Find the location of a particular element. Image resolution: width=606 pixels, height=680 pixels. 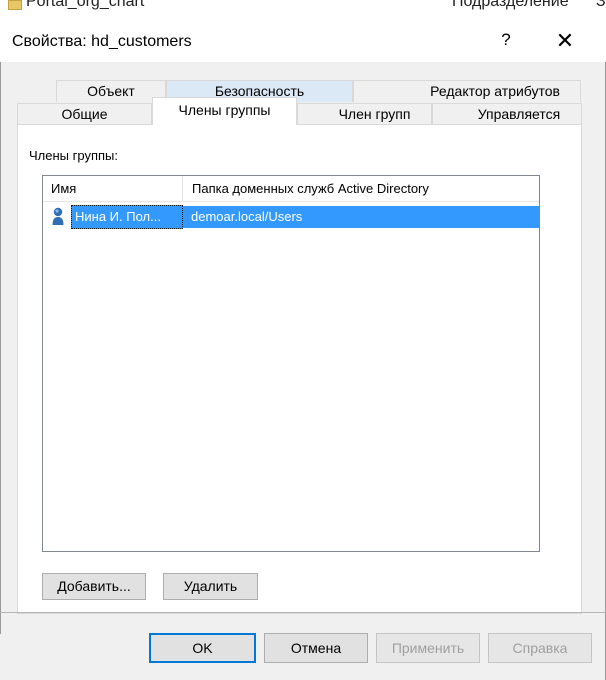

list-item: Нина И. Пол... demoar.local/Users is located at coordinates (291, 217).